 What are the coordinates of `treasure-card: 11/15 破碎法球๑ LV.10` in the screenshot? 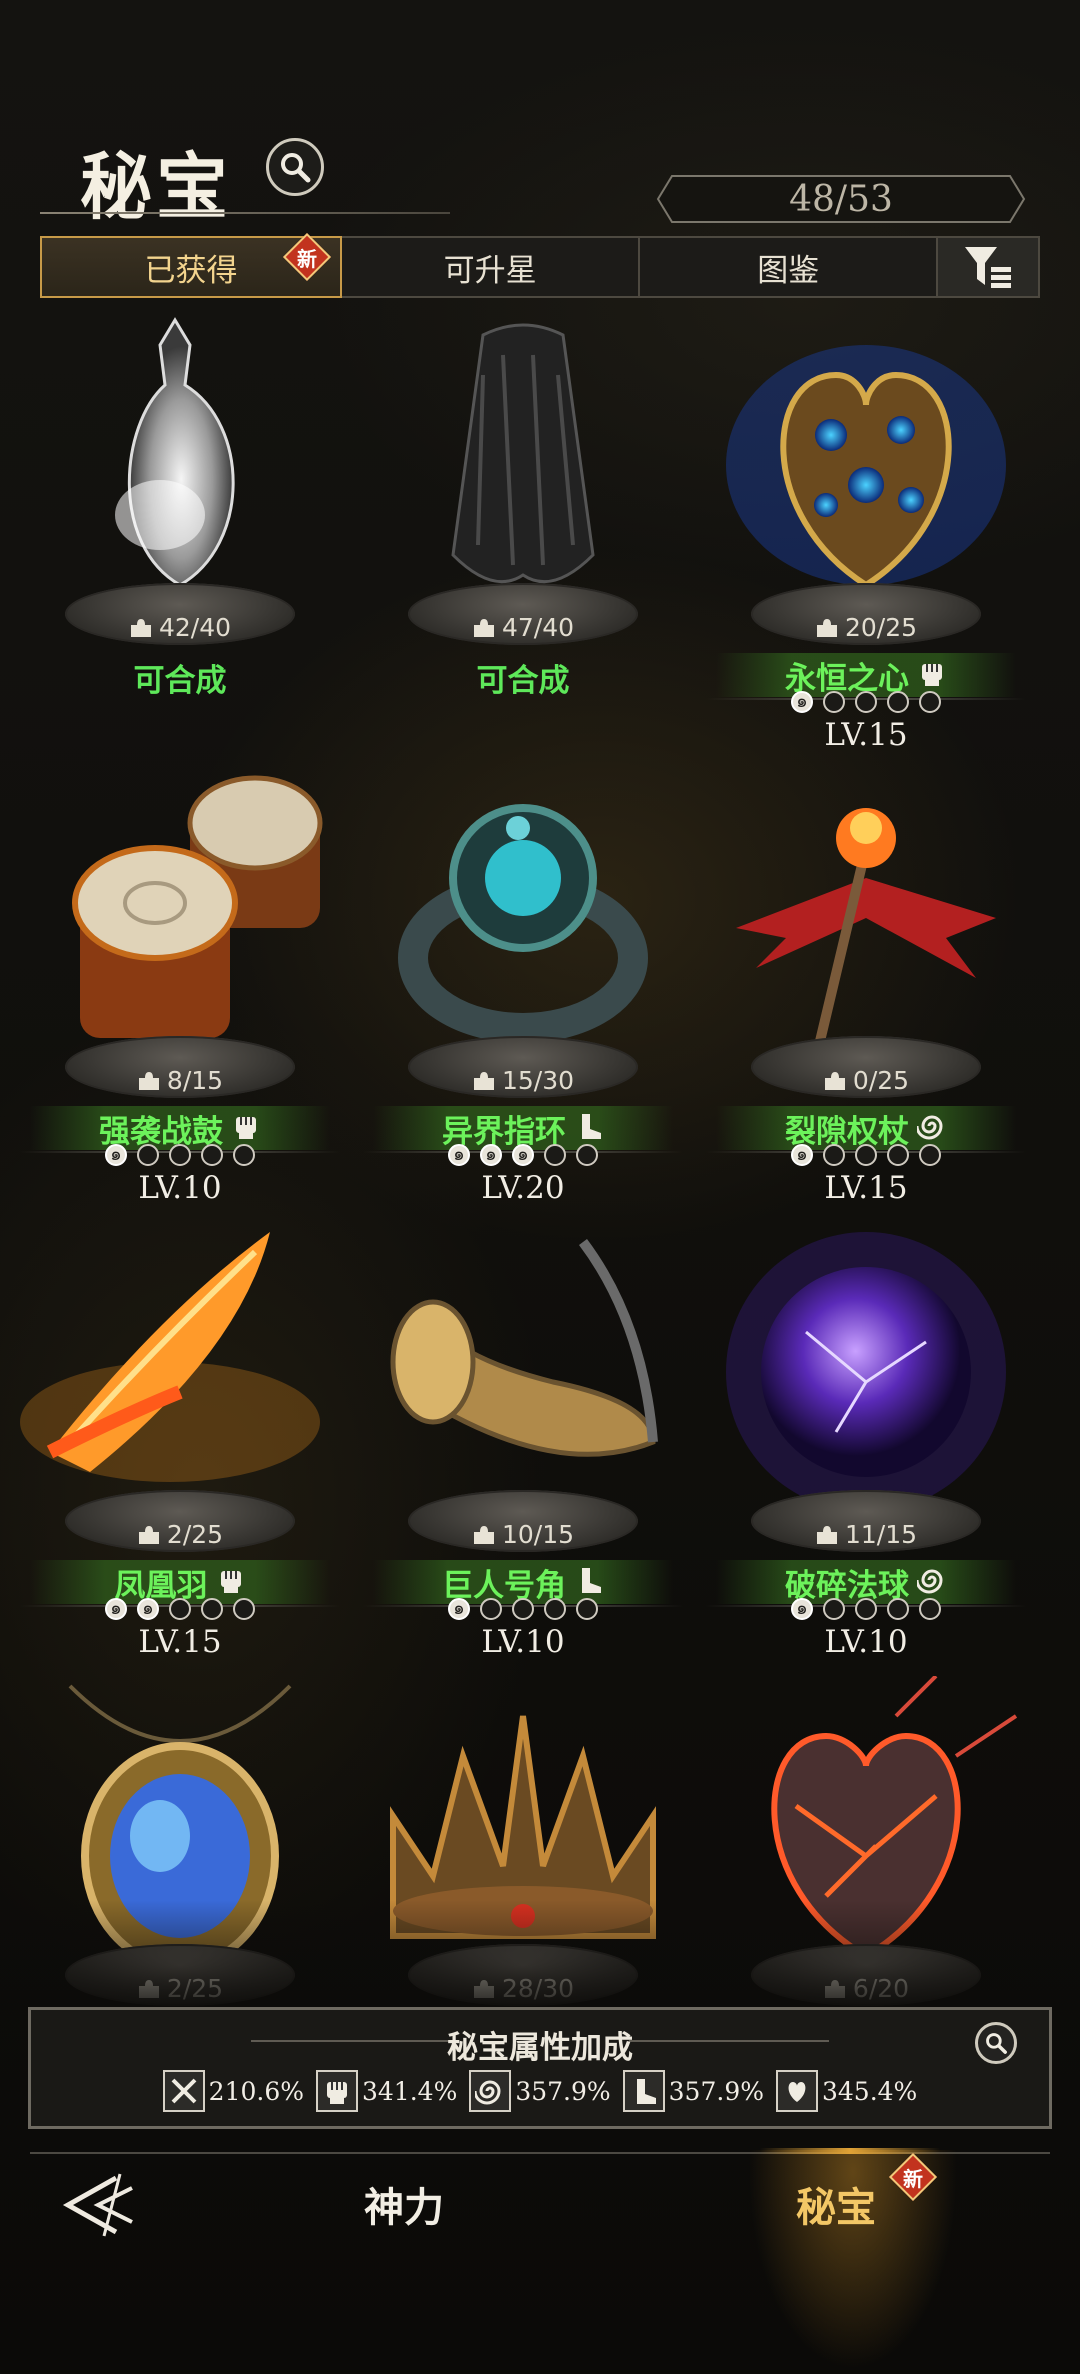 It's located at (866, 1442).